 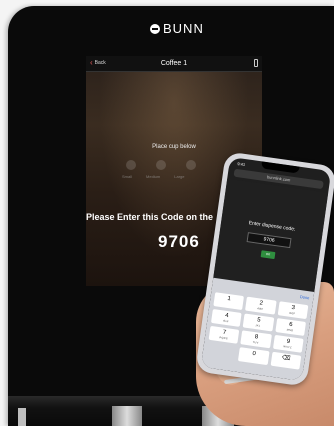 I want to click on brand-logo: BUNN, so click(x=177, y=28).